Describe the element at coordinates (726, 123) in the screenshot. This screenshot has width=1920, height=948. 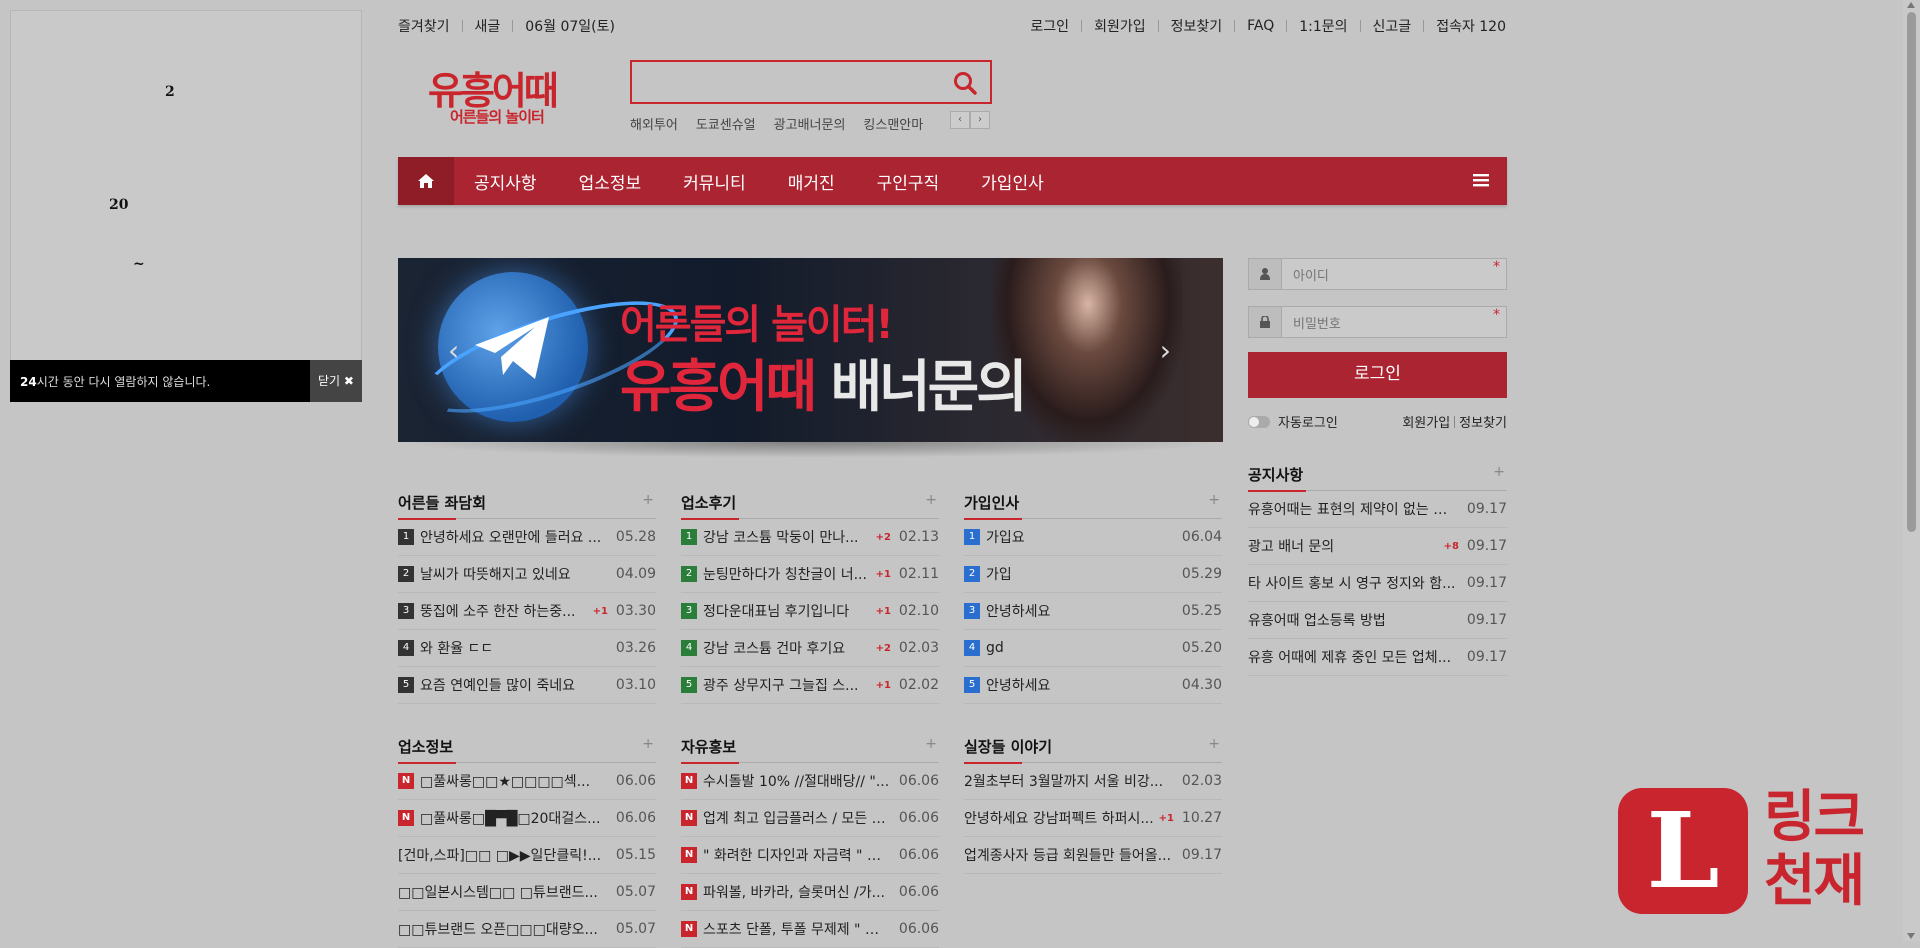
I see `search-tag: 도쿄센슈얼` at that location.